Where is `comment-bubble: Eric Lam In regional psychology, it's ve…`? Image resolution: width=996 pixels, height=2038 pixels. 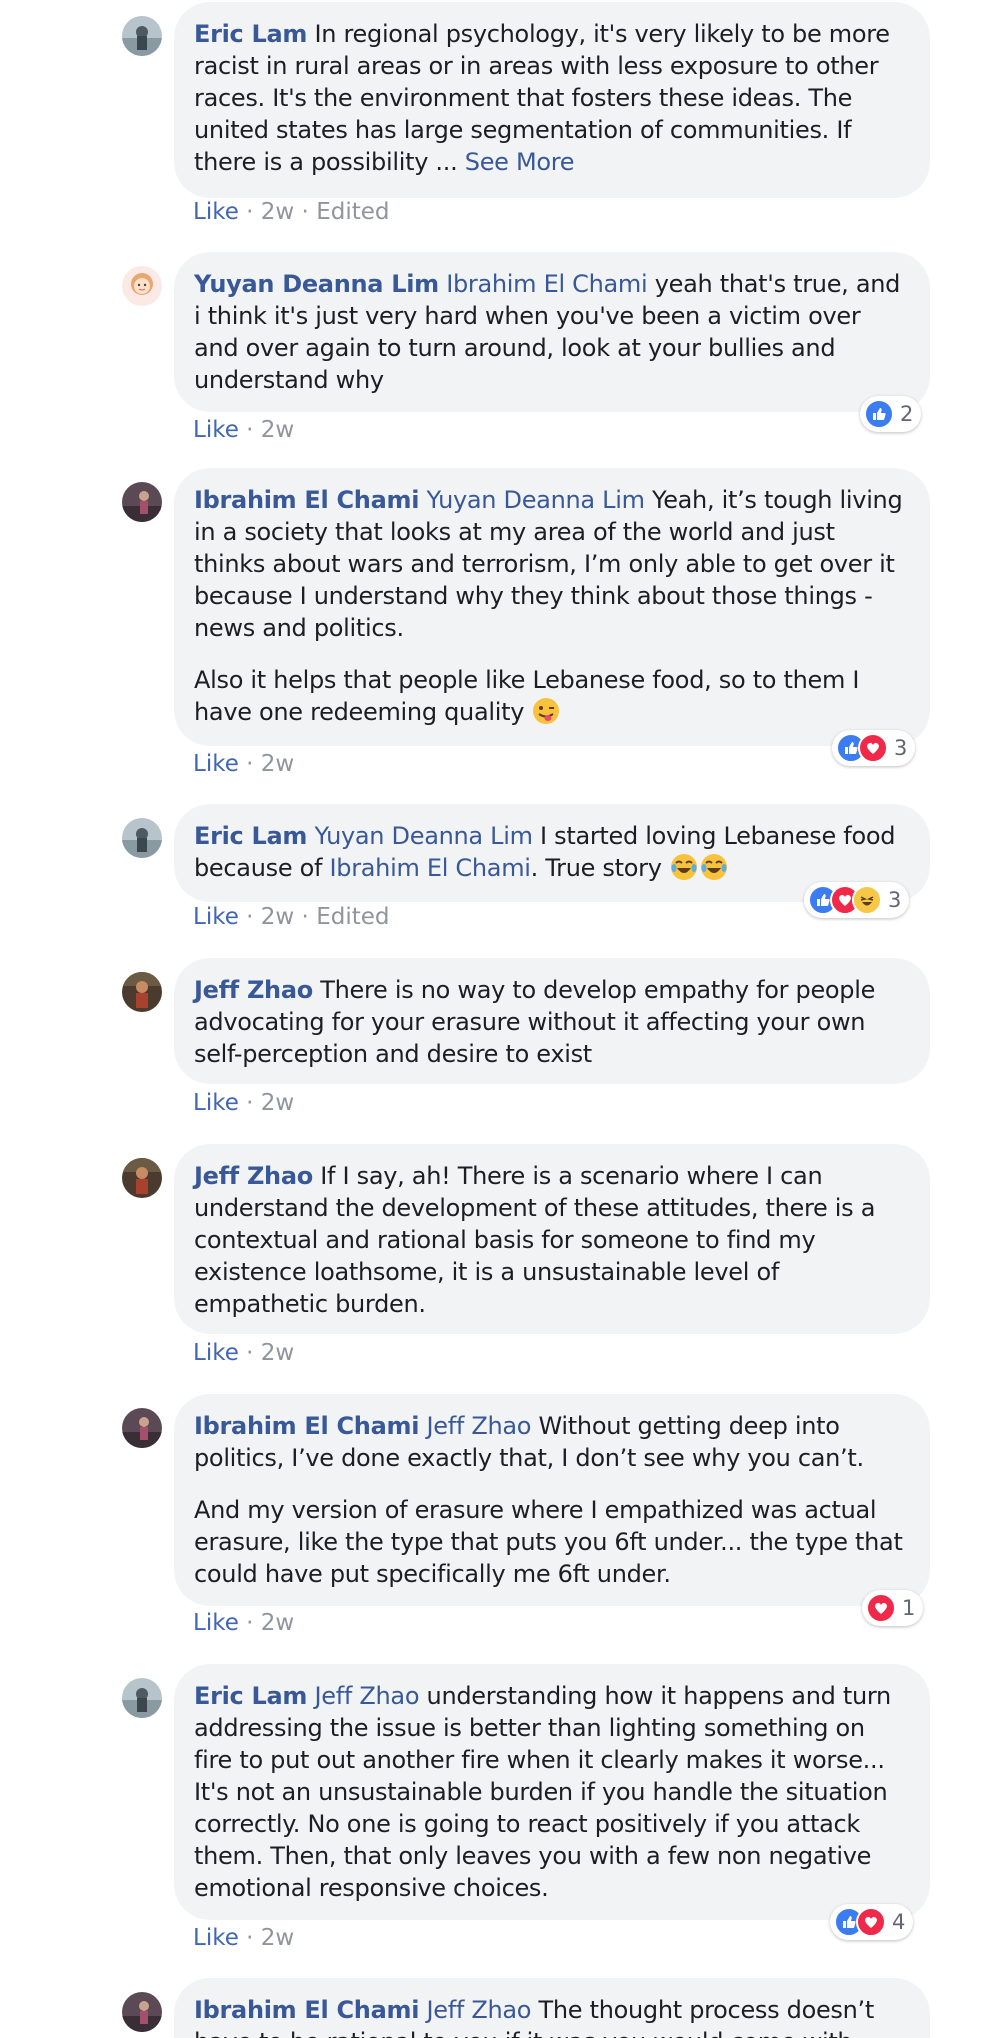 comment-bubble: Eric Lam In regional psychology, it's ve… is located at coordinates (552, 100).